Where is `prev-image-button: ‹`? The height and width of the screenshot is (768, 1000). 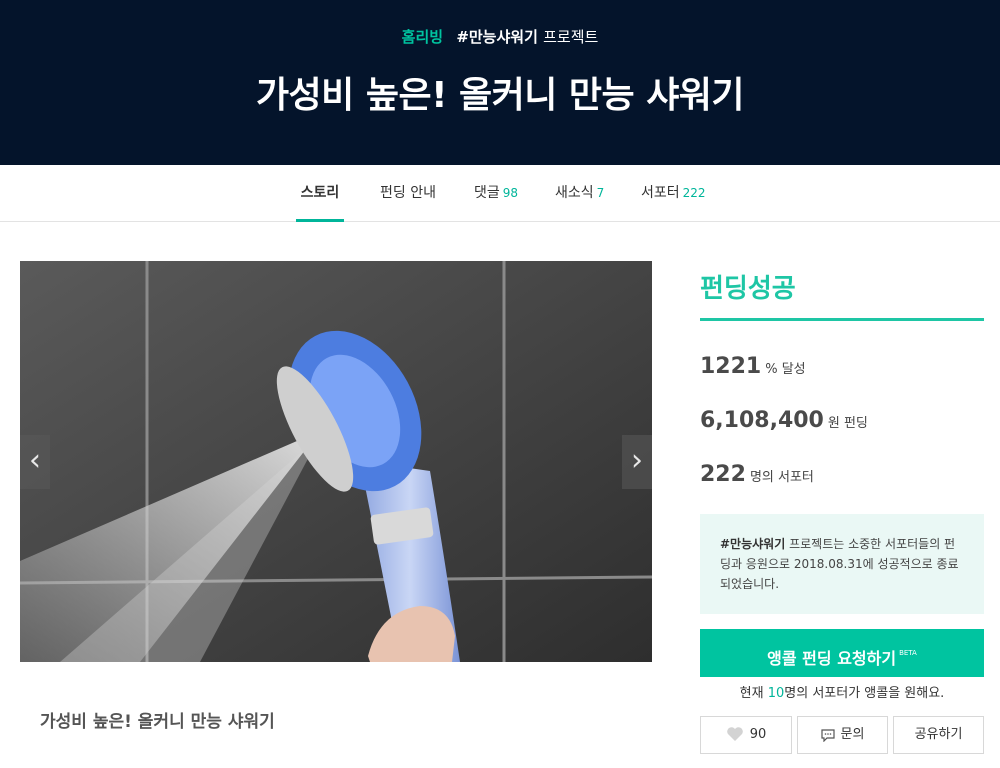 prev-image-button: ‹ is located at coordinates (35, 462).